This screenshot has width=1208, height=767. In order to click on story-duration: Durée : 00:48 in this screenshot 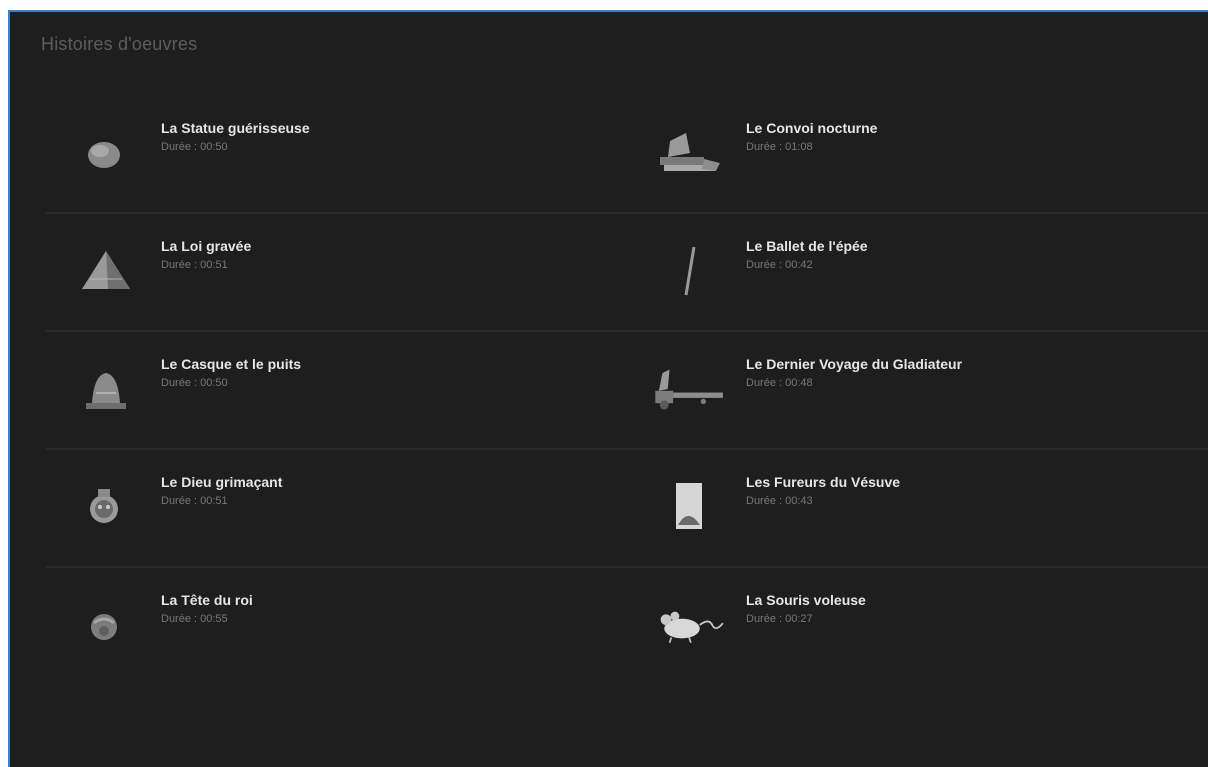, I will do `click(779, 383)`.